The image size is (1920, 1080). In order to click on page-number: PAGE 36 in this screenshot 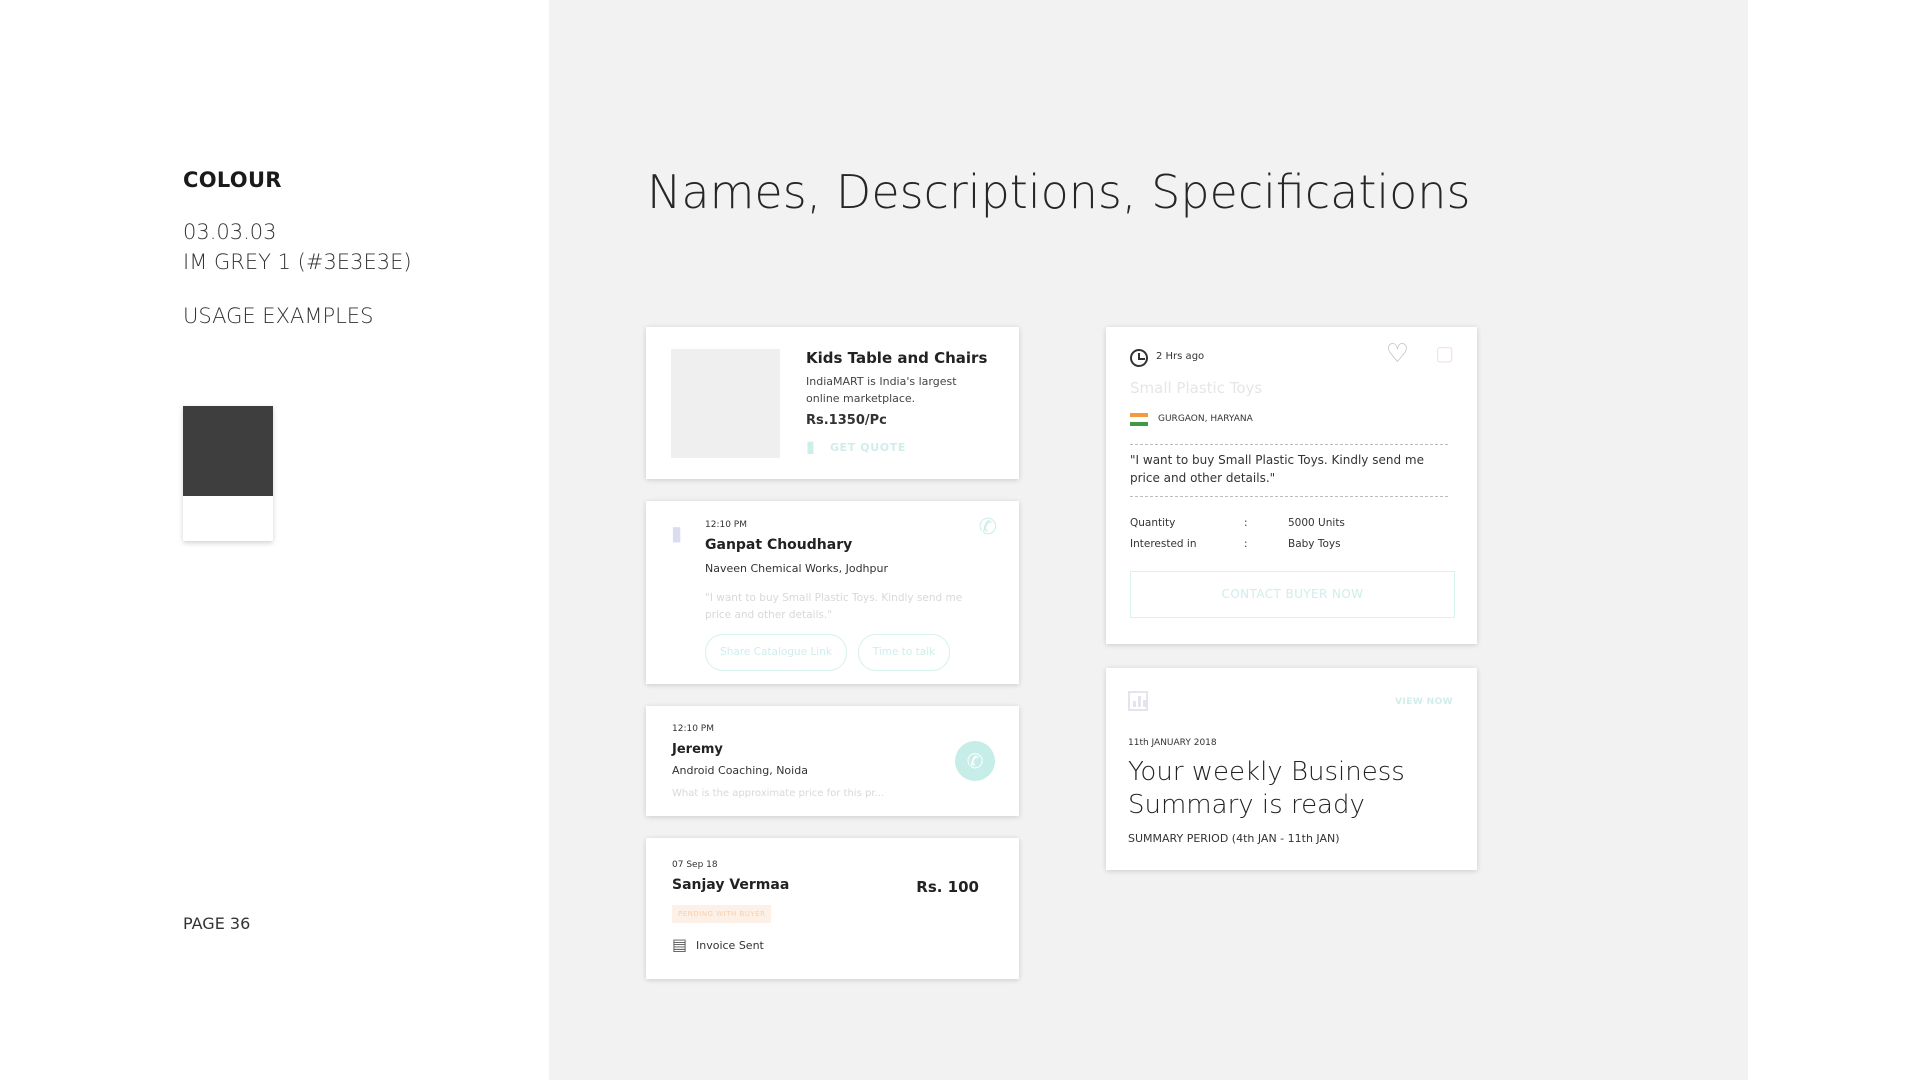, I will do `click(217, 923)`.